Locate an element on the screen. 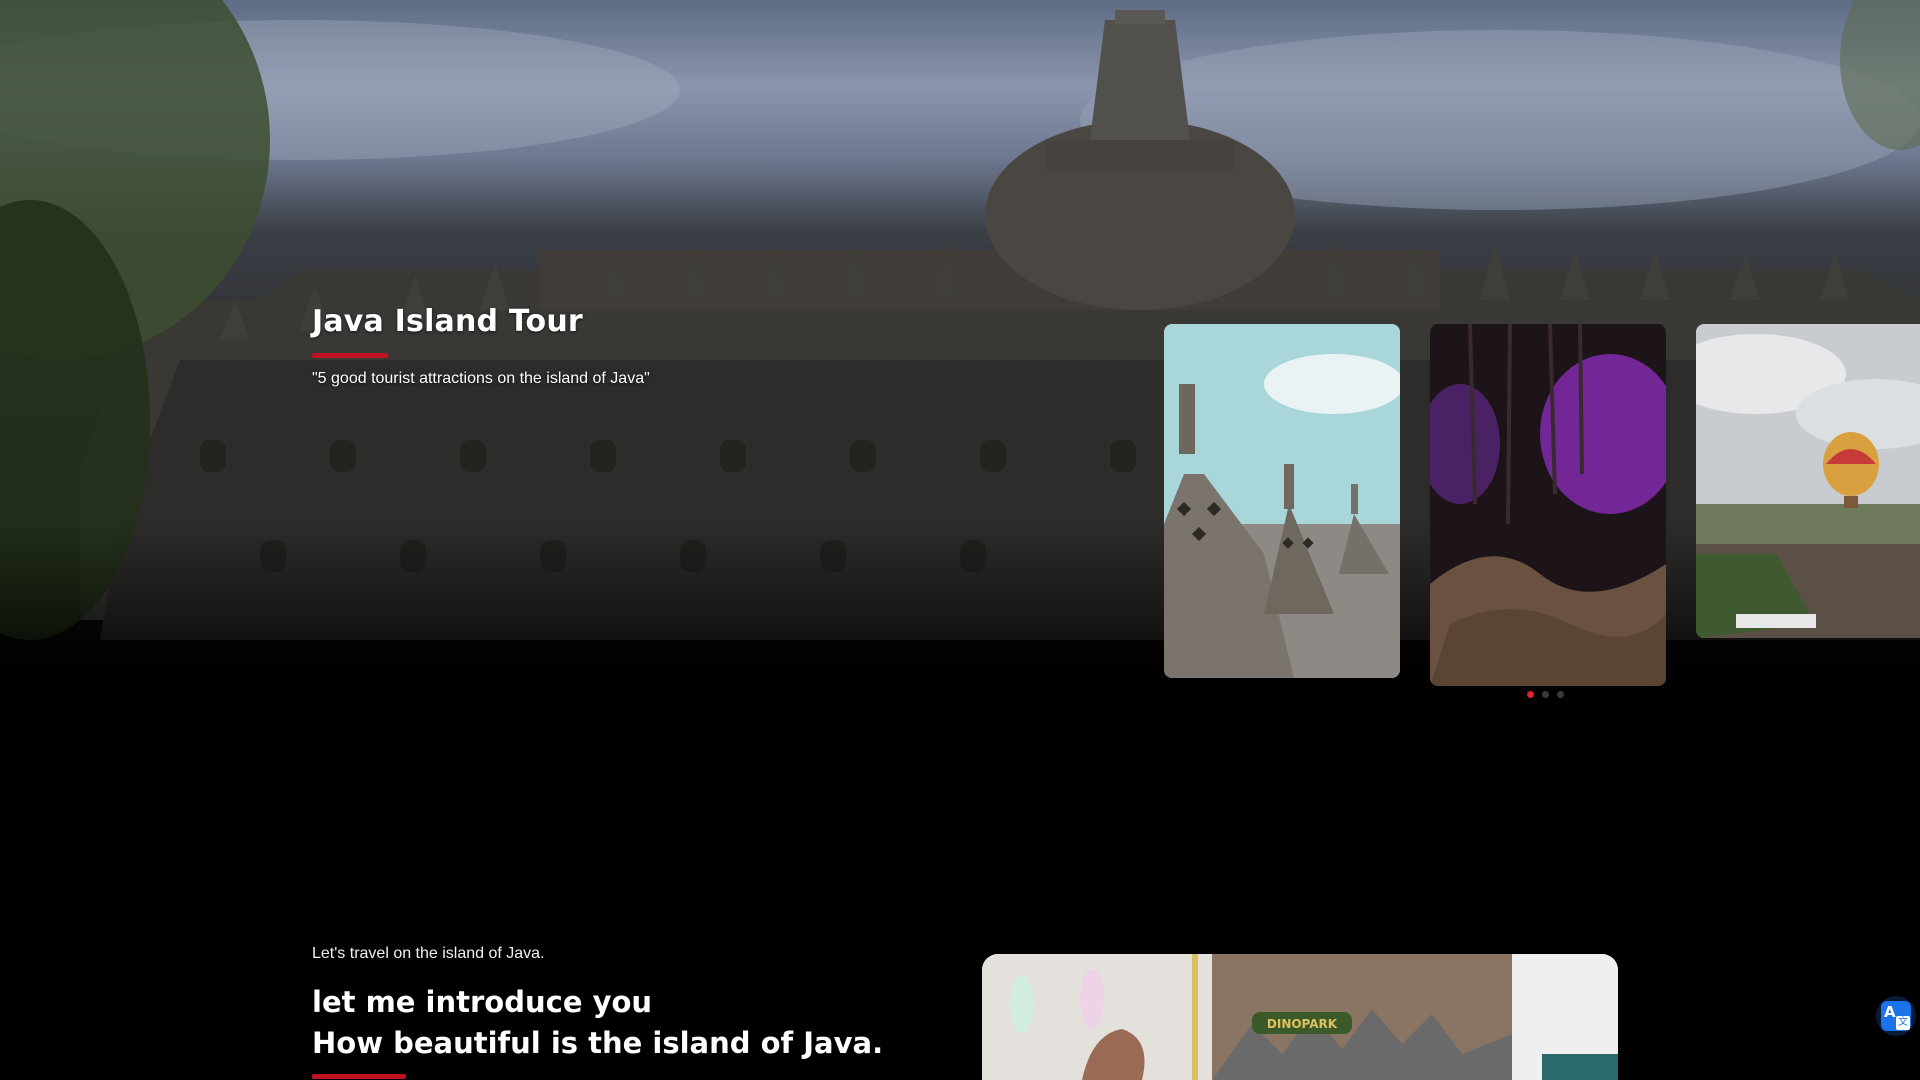  attractions-carousel is located at coordinates (1542, 514).